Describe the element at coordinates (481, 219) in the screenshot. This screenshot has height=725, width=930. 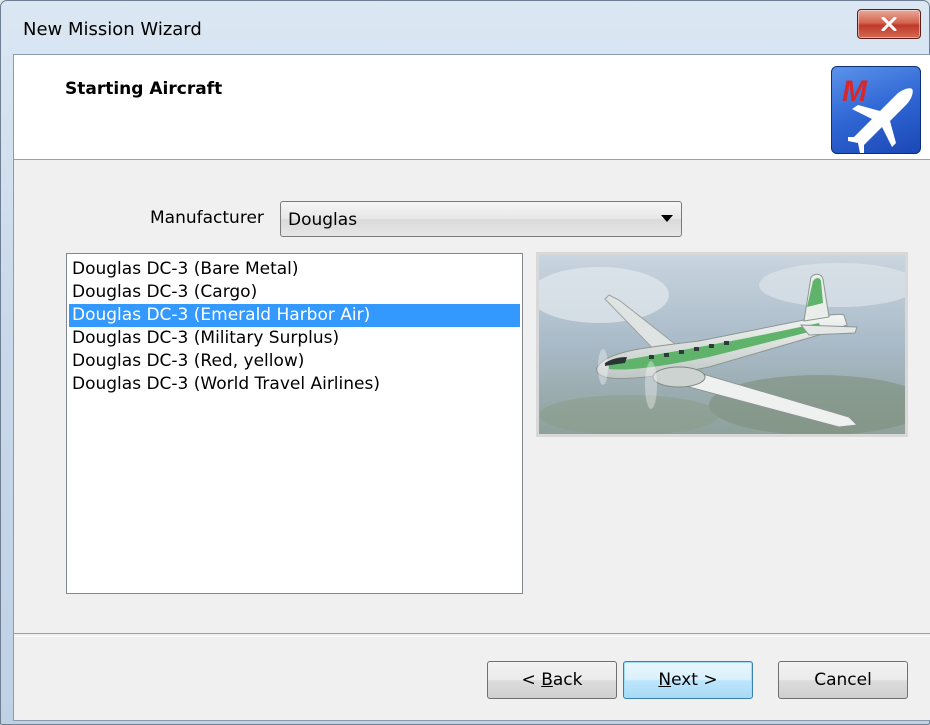
I see `manufacturer-dropdown: Douglas` at that location.